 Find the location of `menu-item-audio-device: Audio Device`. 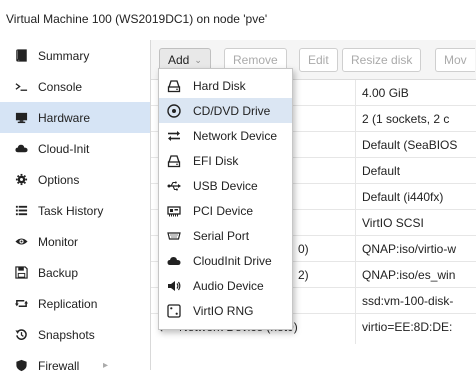

menu-item-audio-device: Audio Device is located at coordinates (225, 285).